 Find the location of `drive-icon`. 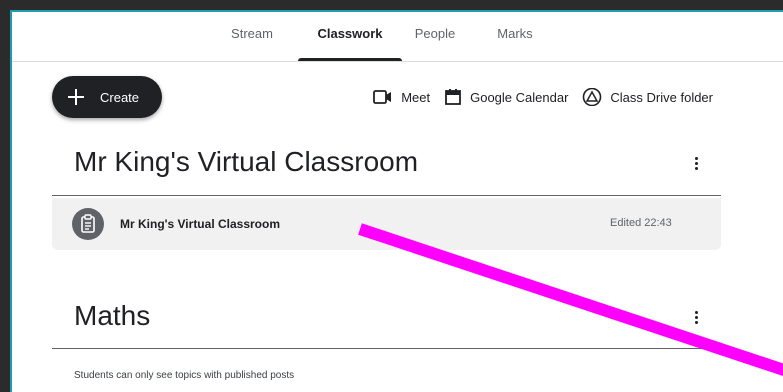

drive-icon is located at coordinates (592, 97).